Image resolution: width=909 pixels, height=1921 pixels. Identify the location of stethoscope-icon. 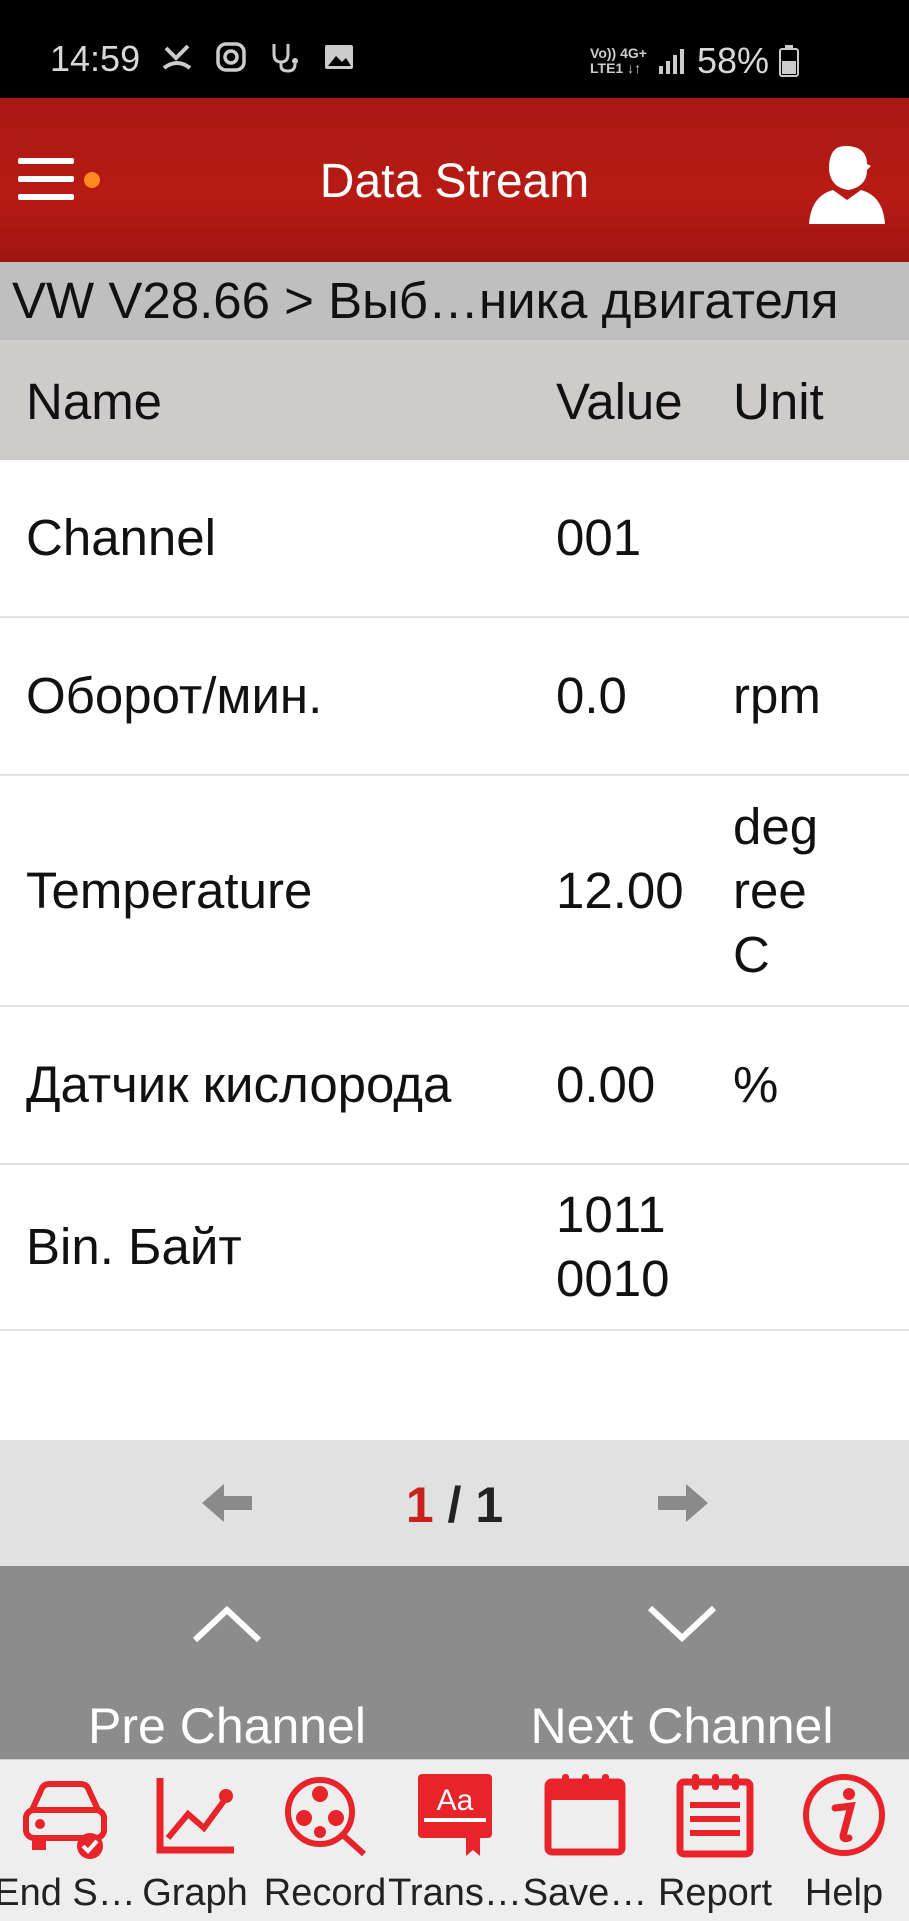
(285, 58).